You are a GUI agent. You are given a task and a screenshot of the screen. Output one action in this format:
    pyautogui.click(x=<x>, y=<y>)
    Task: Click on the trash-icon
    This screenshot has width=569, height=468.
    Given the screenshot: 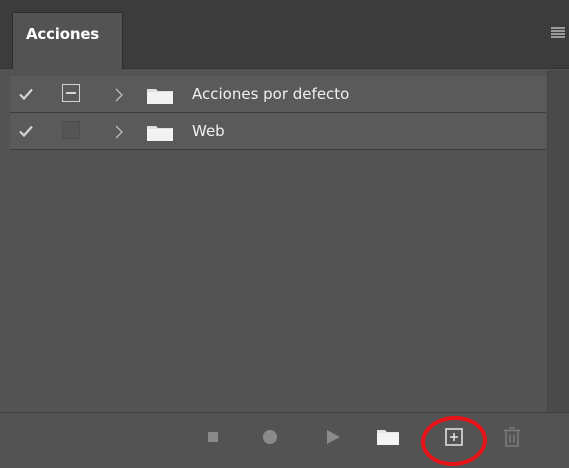 What is the action you would take?
    pyautogui.click(x=512, y=437)
    